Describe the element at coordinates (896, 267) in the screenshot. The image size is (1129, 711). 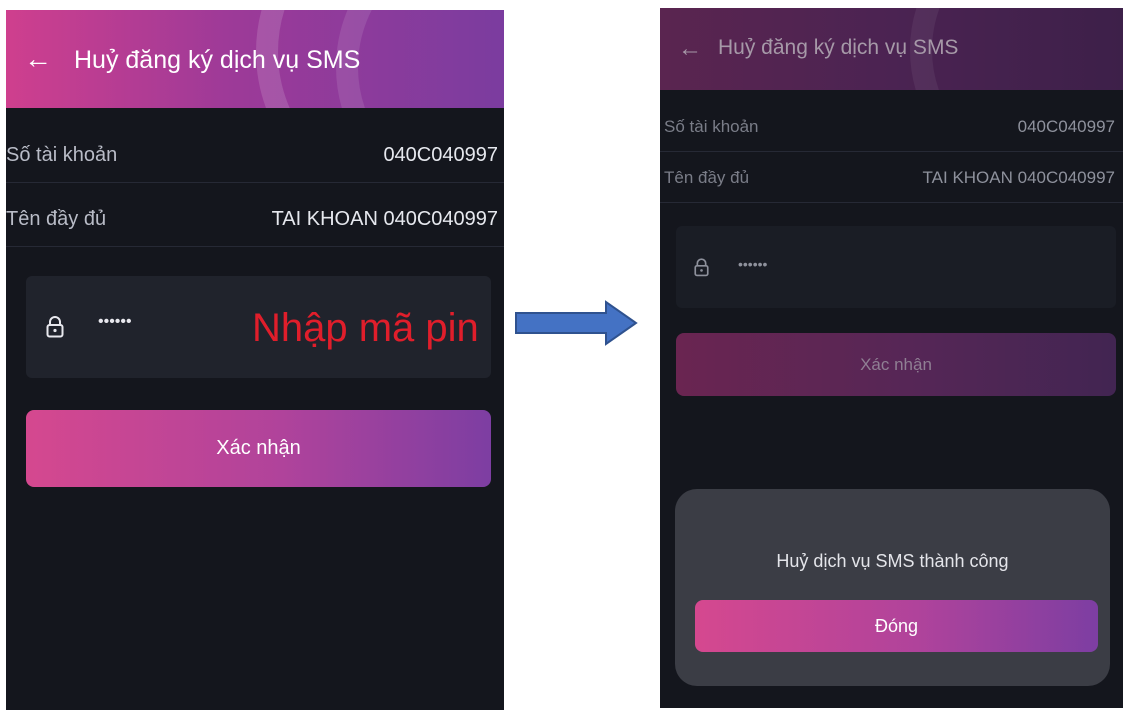
I see `pin-input: ••••••` at that location.